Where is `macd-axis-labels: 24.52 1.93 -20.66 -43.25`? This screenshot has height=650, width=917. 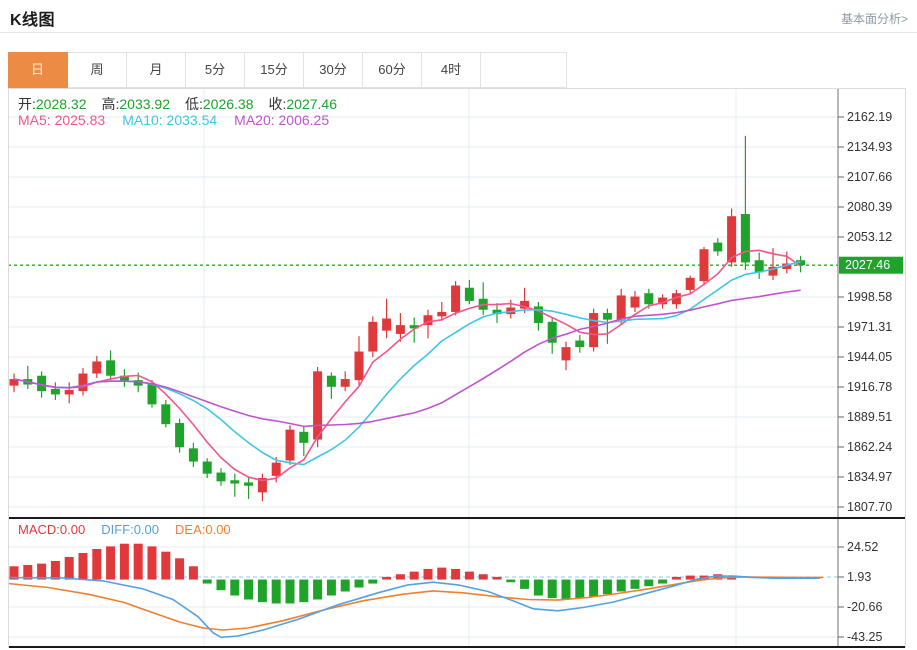
macd-axis-labels: 24.52 1.93 -20.66 -43.25 is located at coordinates (860, 592).